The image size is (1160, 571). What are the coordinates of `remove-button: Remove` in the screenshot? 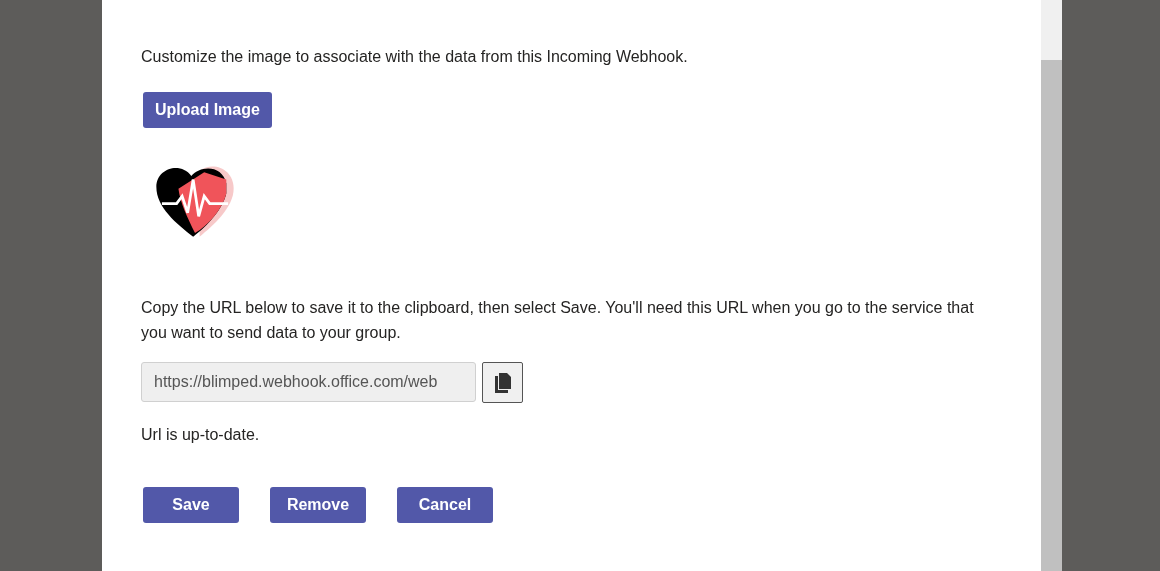 It's located at (318, 505).